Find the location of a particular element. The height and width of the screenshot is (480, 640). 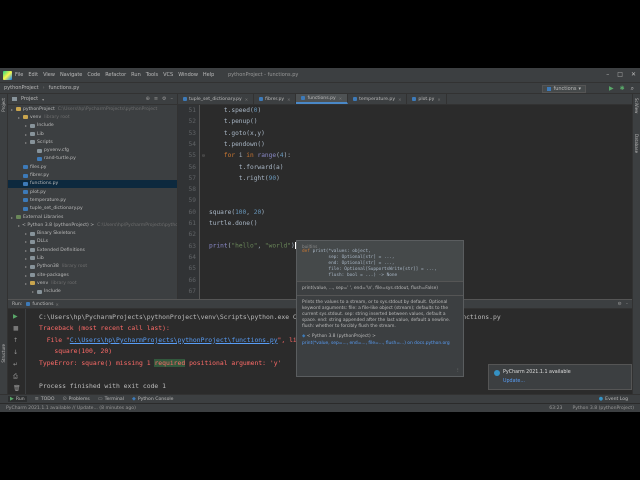

interpreter-indicator: Python 3.8 (pythonProject) is located at coordinates (603, 408).